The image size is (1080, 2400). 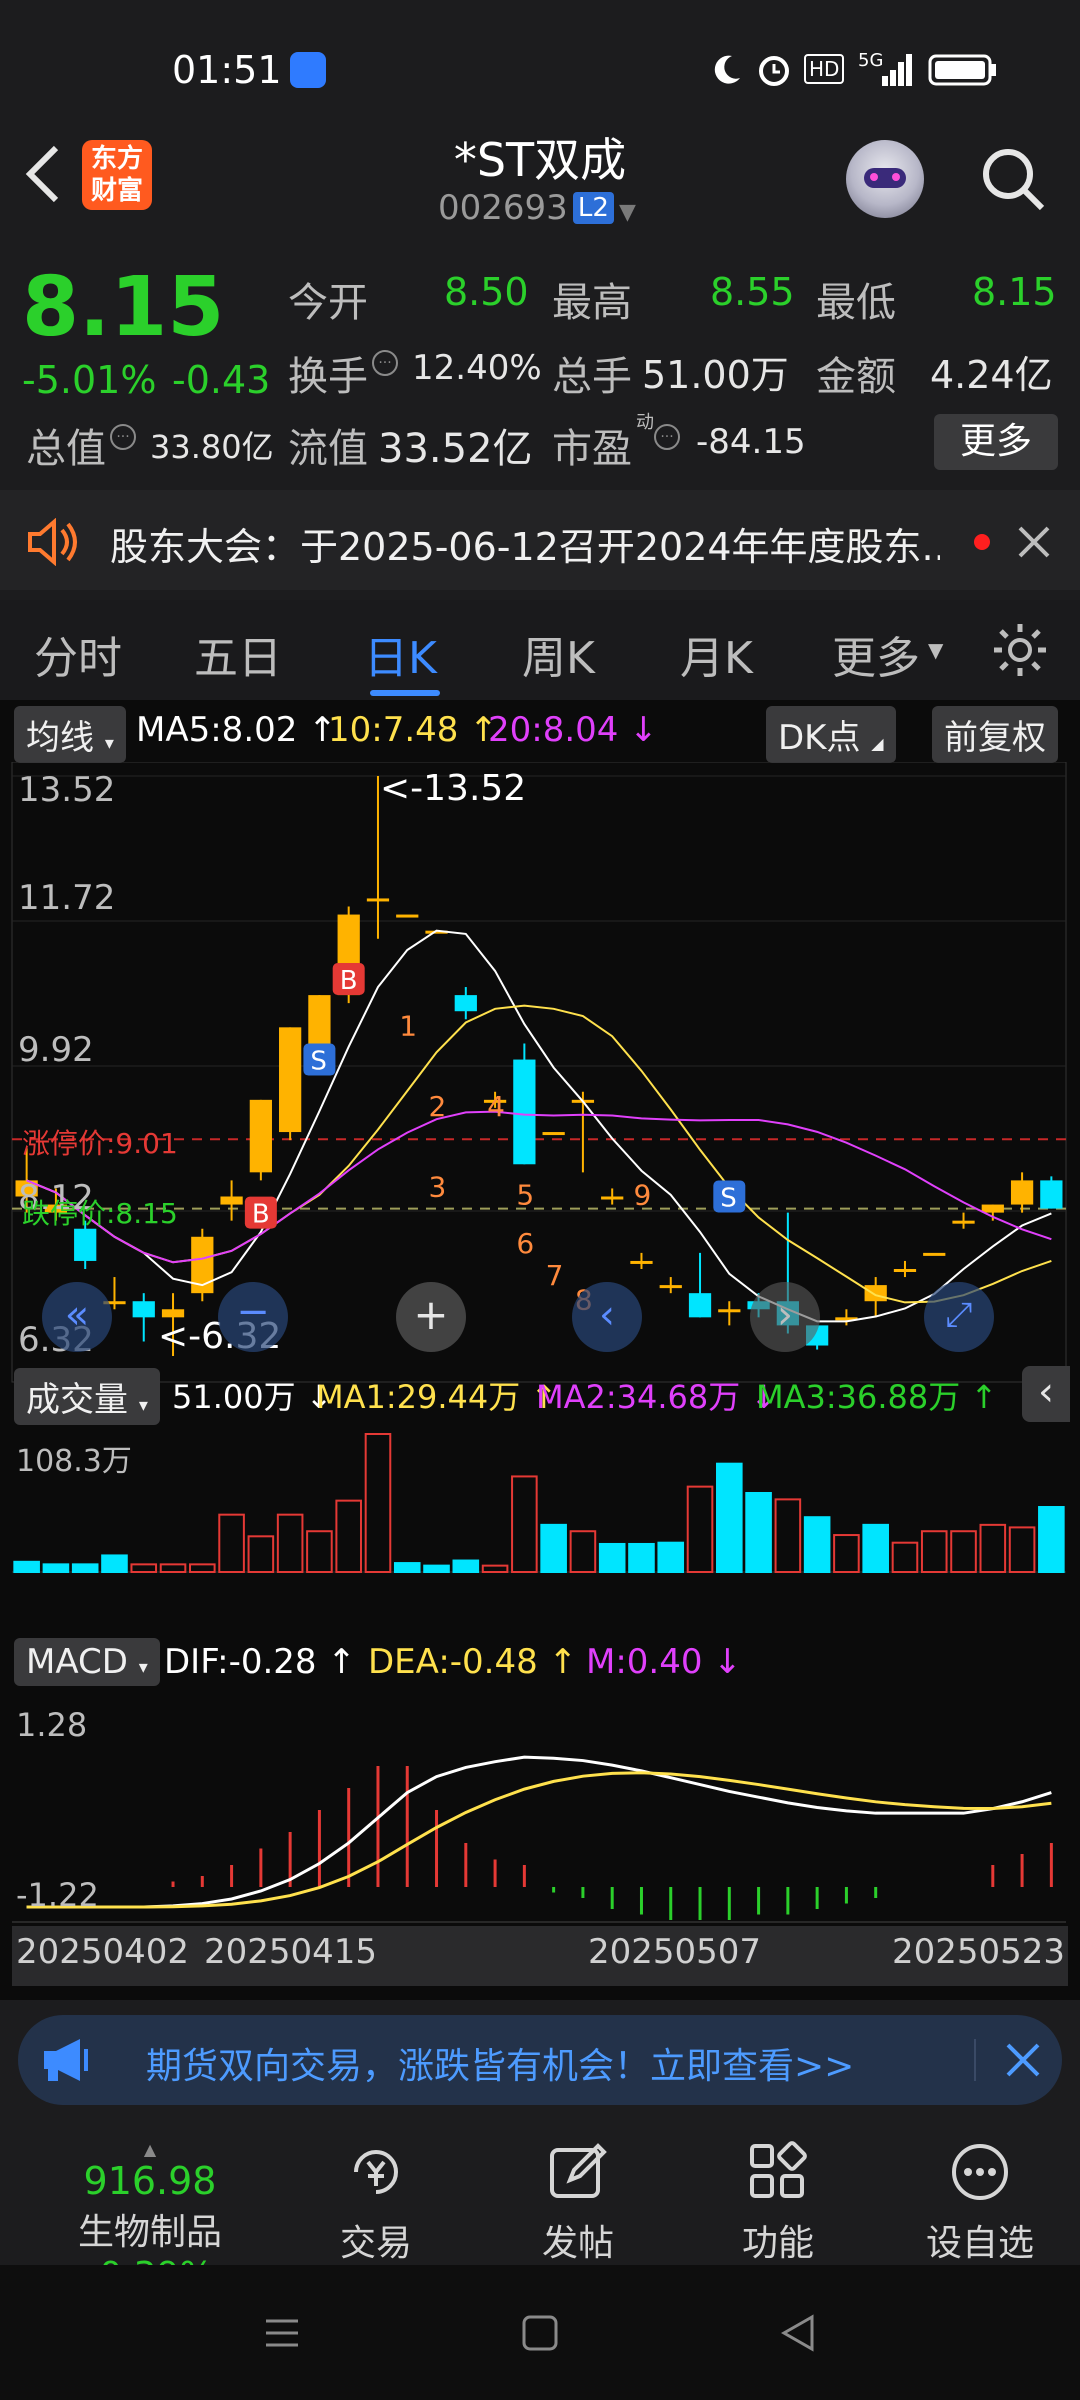 I want to click on macd-m-label: M:0.40, so click(x=644, y=1662).